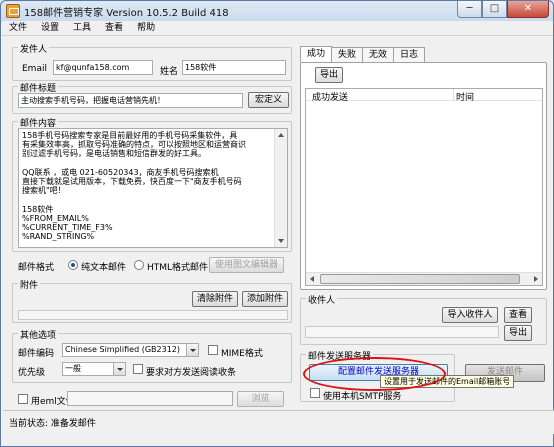  I want to click on scroll-right-icon, so click(536, 279).